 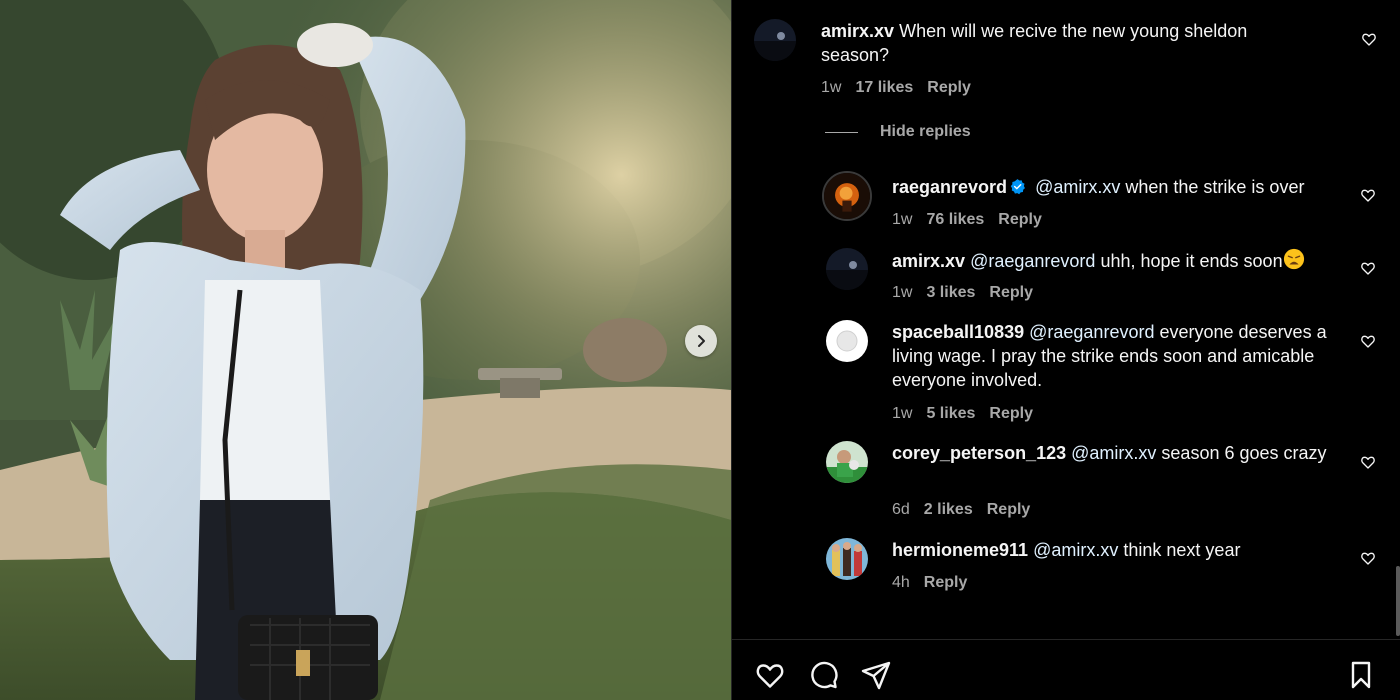 What do you see at coordinates (1066, 669) in the screenshot?
I see `post-action-bar` at bounding box center [1066, 669].